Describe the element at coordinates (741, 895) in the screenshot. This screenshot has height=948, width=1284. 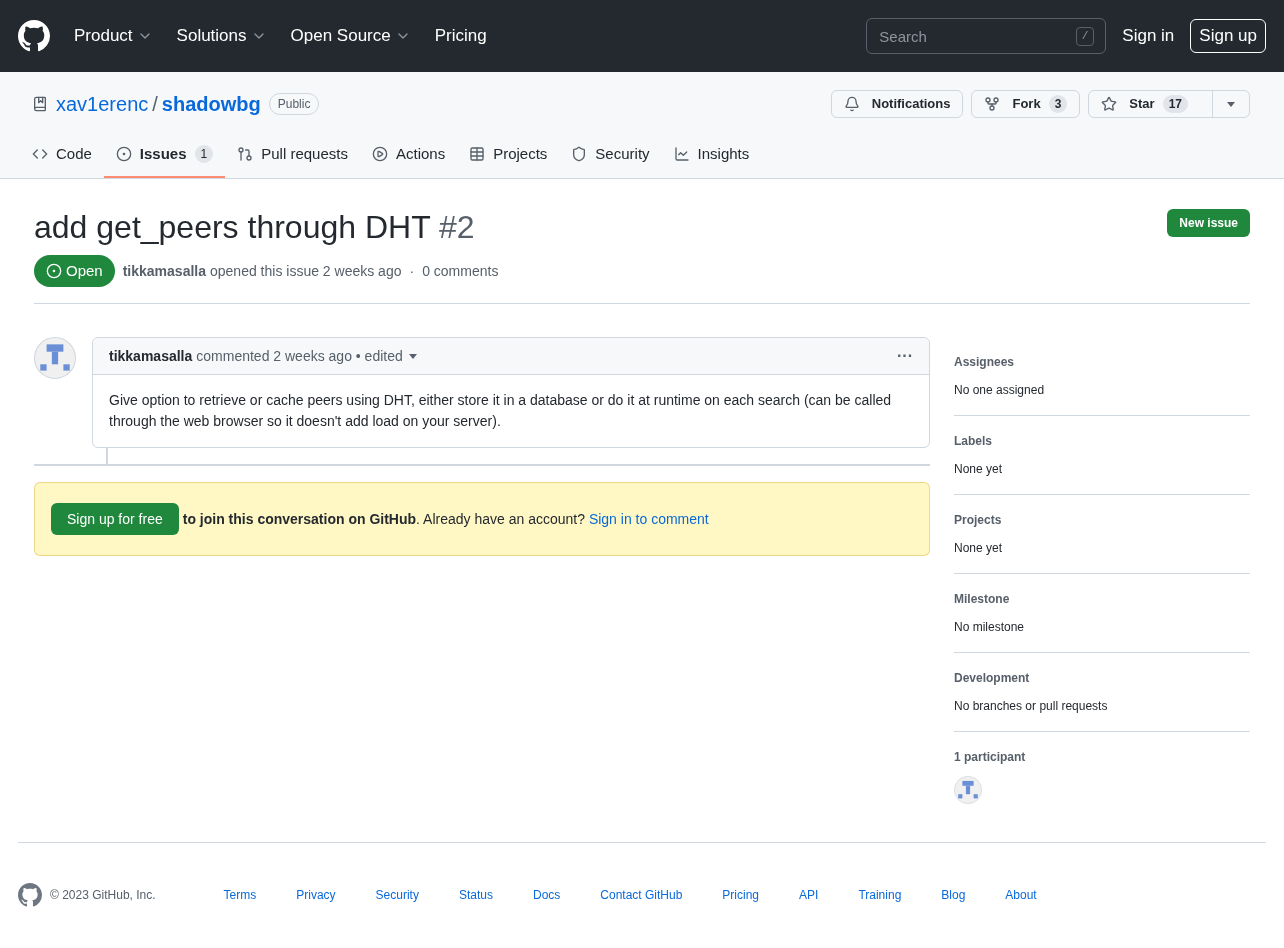
I see `footer-link: Pricing` at that location.